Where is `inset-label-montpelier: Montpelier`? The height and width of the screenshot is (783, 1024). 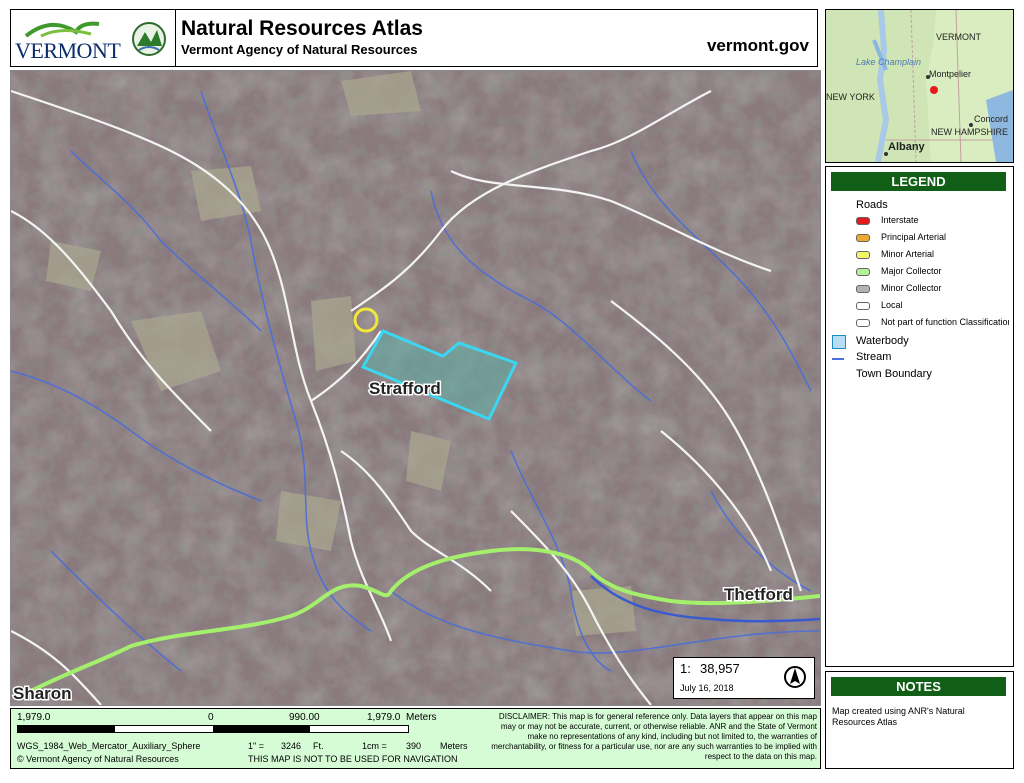
inset-label-montpelier: Montpelier is located at coordinates (950, 74).